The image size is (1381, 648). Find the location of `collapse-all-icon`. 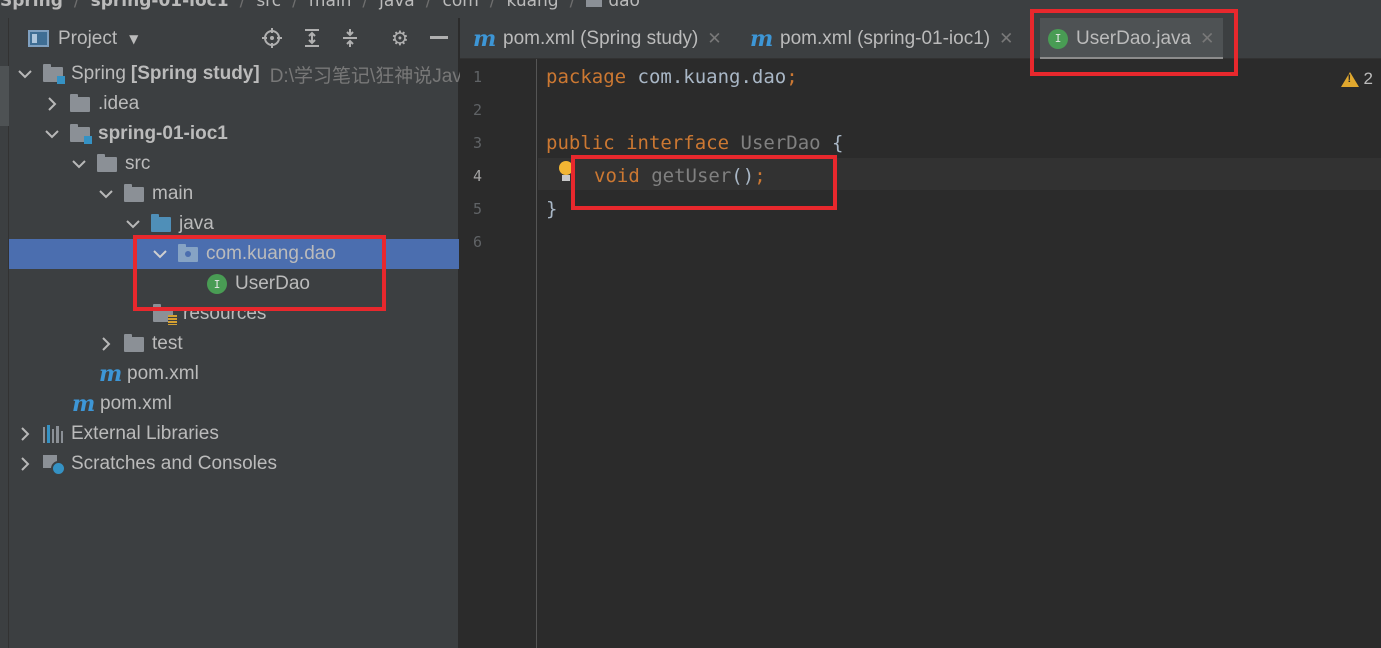

collapse-all-icon is located at coordinates (350, 38).